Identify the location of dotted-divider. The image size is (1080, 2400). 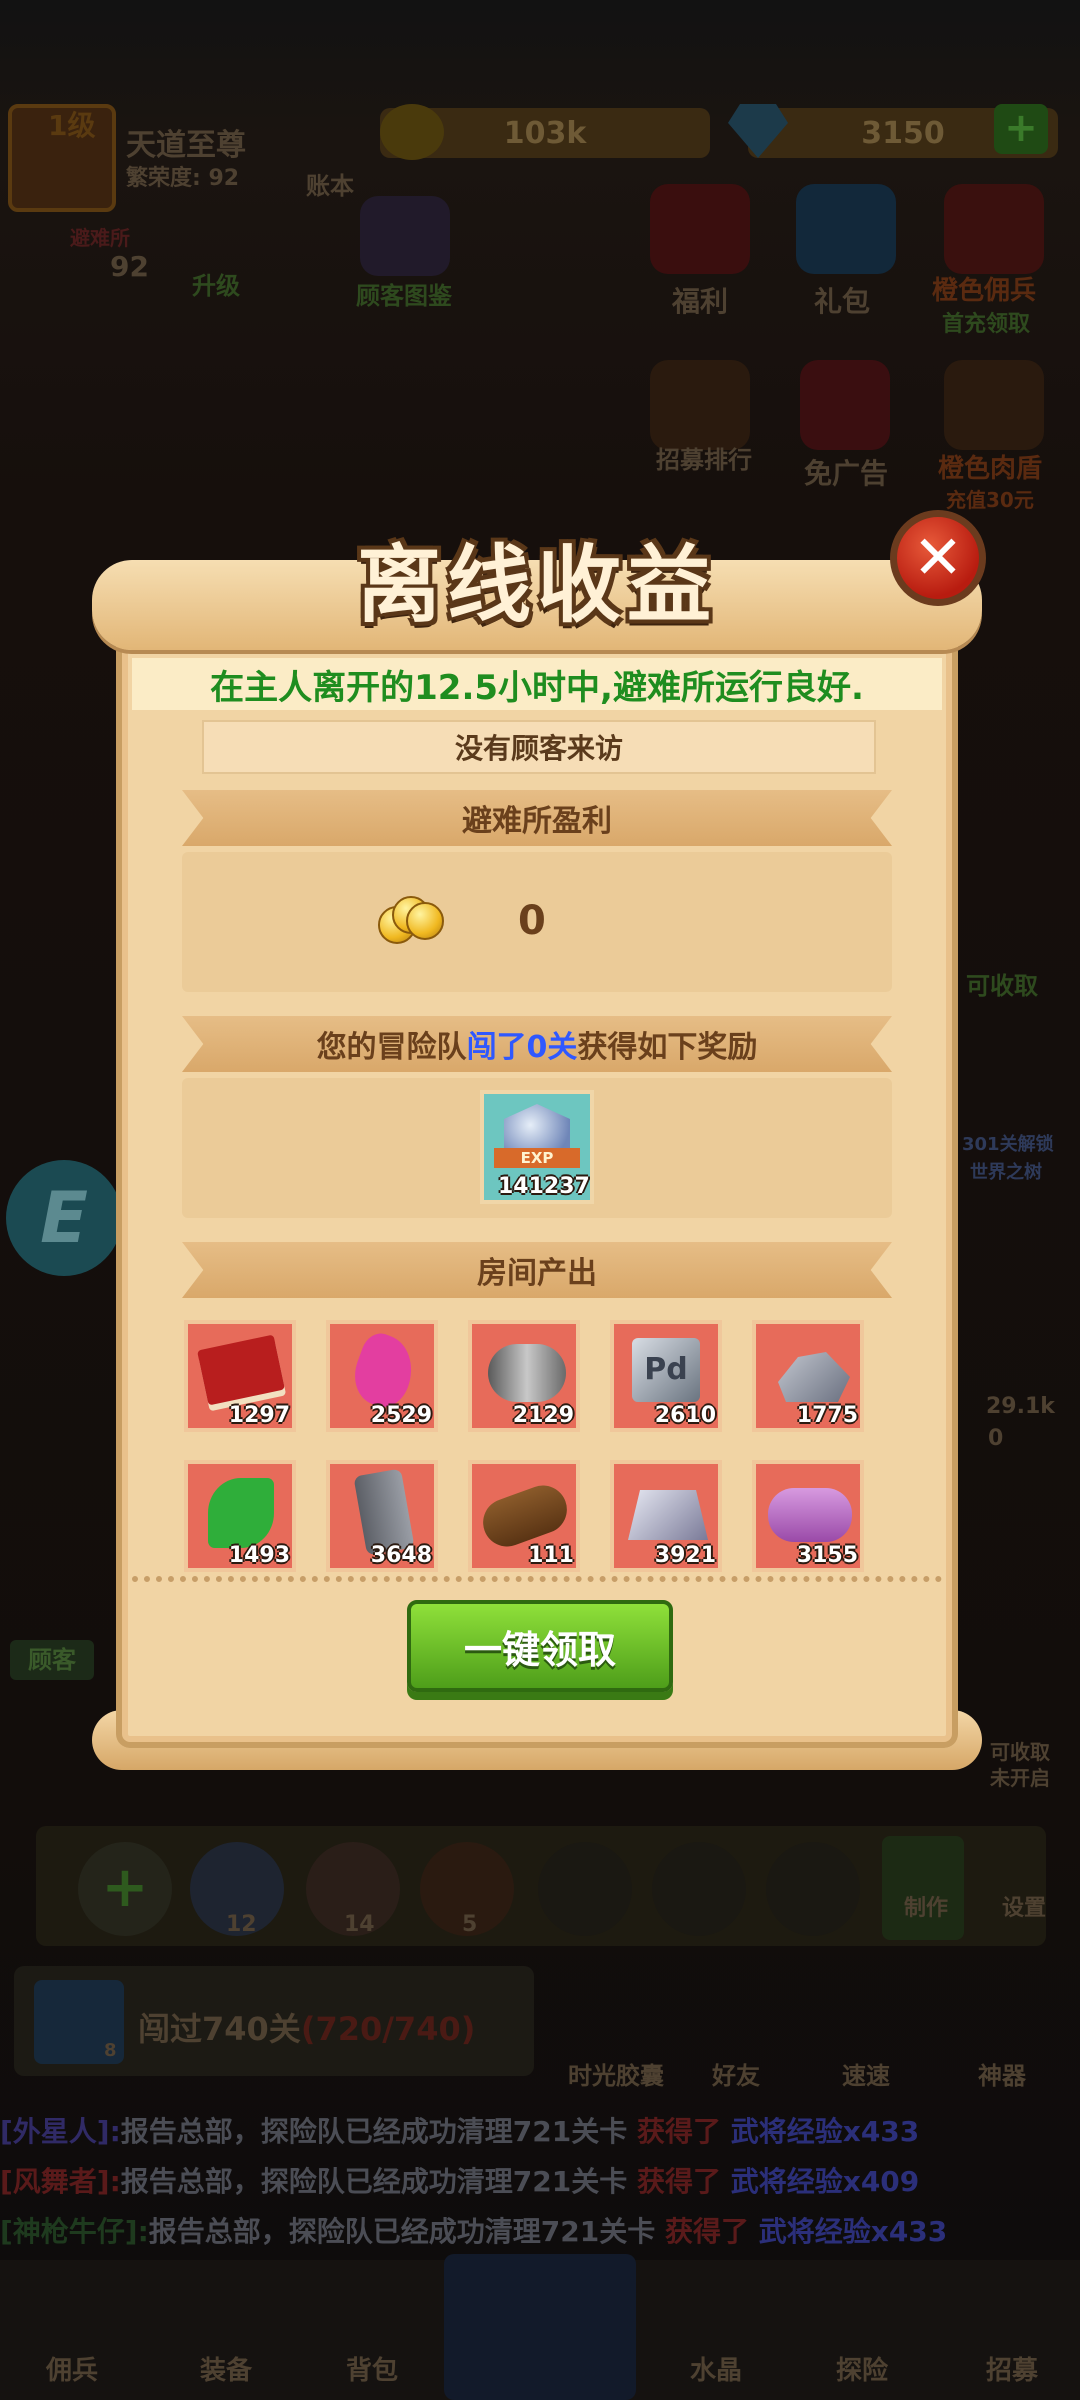
(537, 1579).